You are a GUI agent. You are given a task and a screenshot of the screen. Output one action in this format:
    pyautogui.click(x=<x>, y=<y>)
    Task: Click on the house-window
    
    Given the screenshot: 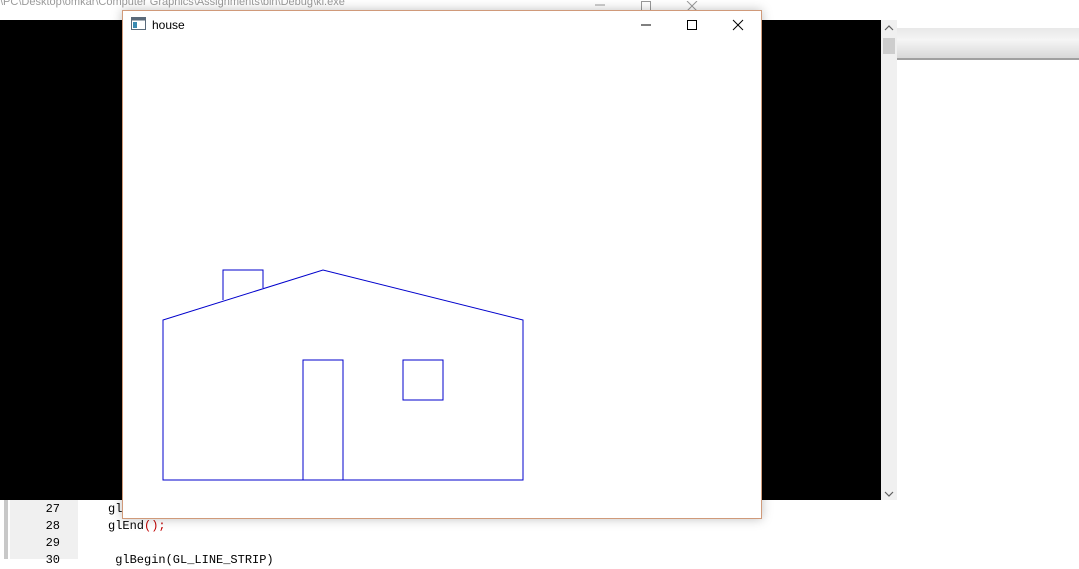 What is the action you would take?
    pyautogui.click(x=423, y=380)
    